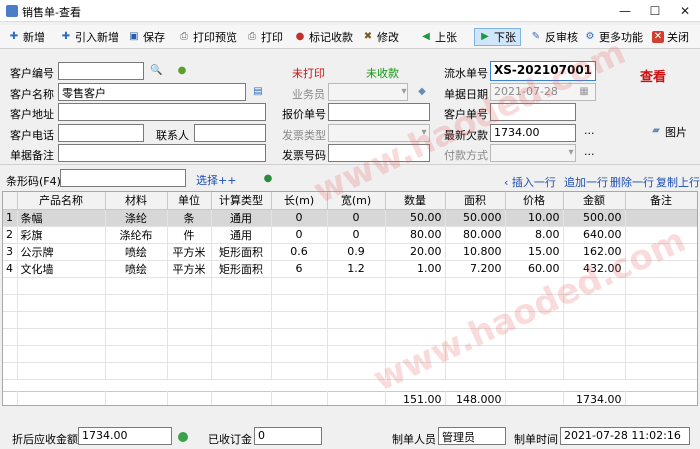  What do you see at coordinates (656, 131) in the screenshot?
I see `image-icon: ▰` at bounding box center [656, 131].